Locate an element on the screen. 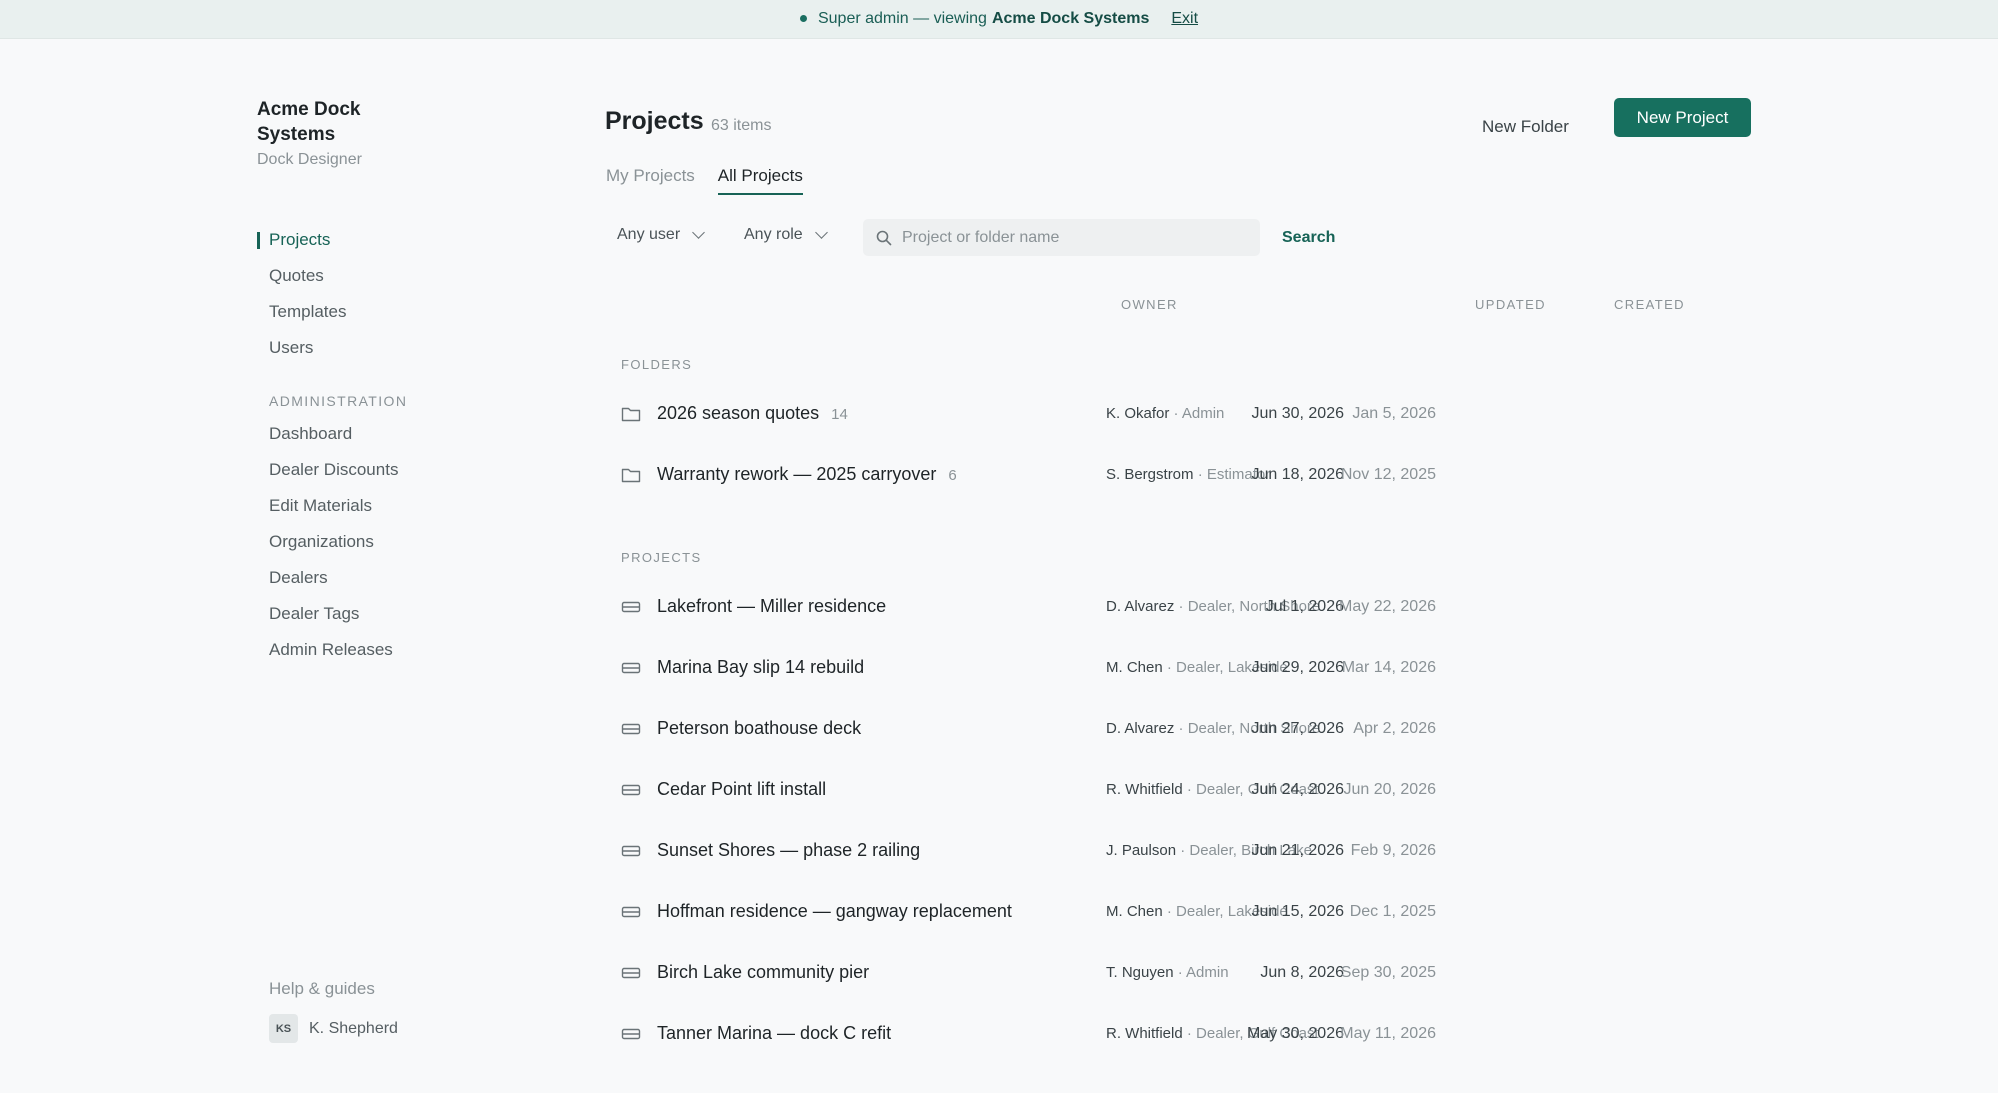 This screenshot has width=1998, height=1093. sidebar-section-administration: ADMINISTRATION is located at coordinates (338, 401).